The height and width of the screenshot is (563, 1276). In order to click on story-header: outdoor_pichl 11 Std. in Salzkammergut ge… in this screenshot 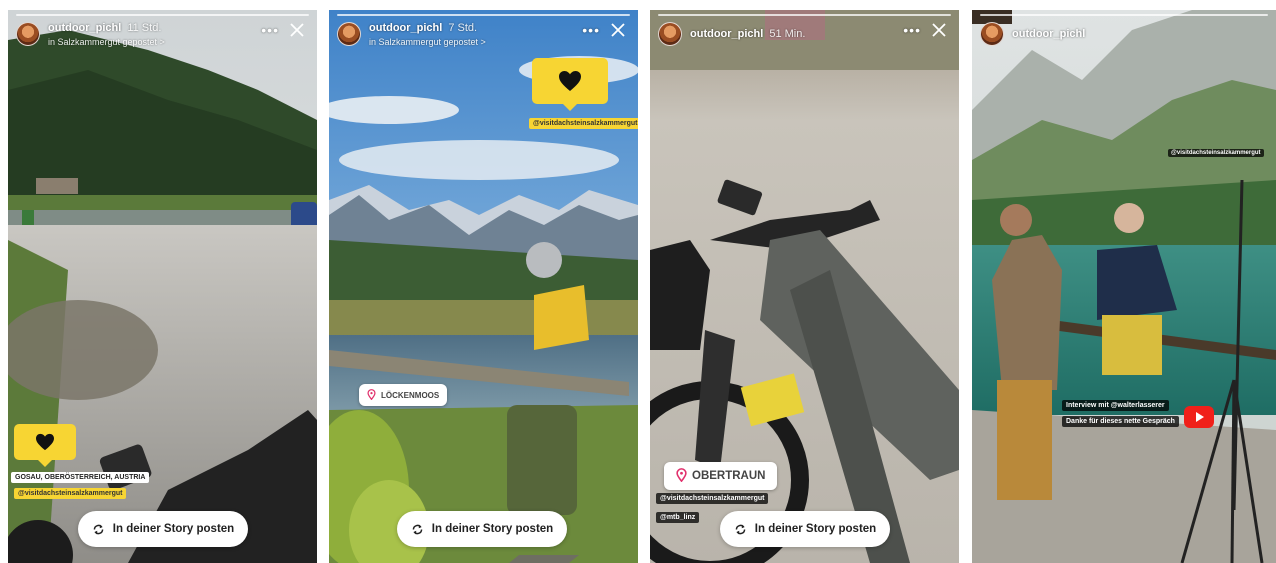, I will do `click(161, 35)`.